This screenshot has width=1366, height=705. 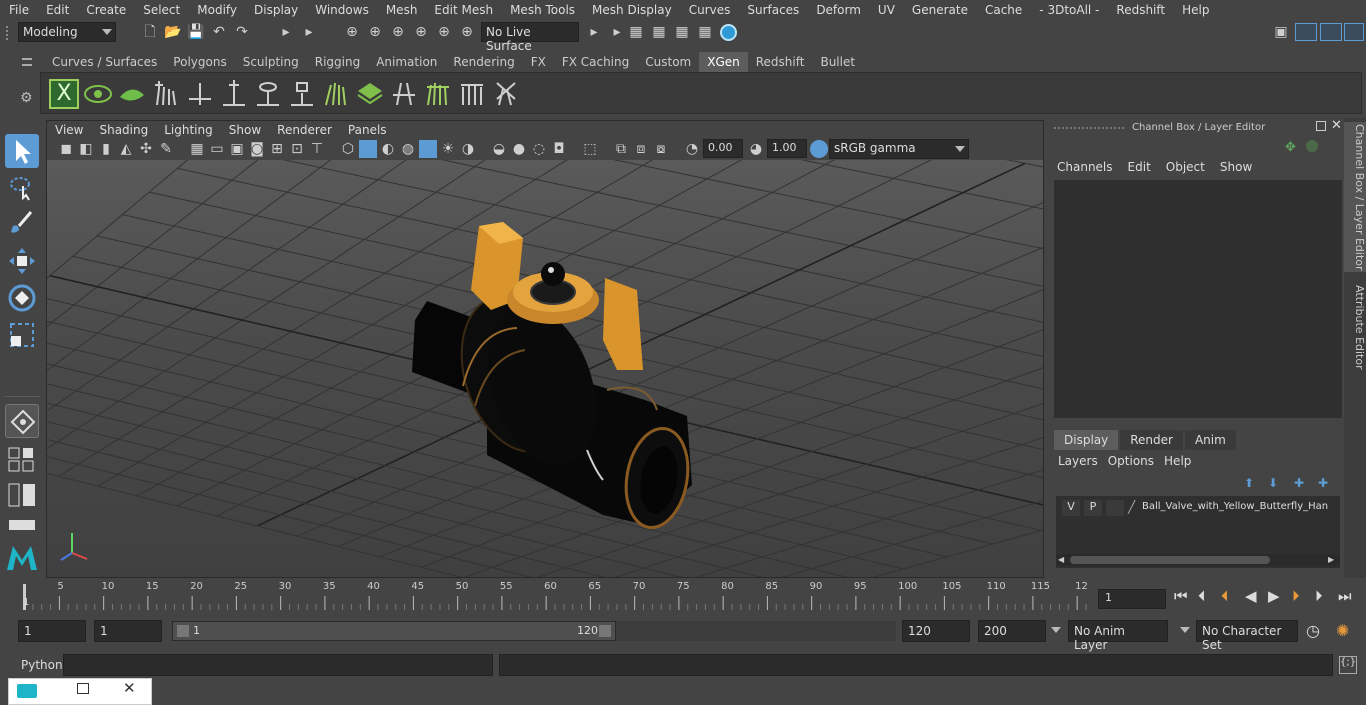 I want to click on xgen-leaf-icon, so click(x=132, y=94).